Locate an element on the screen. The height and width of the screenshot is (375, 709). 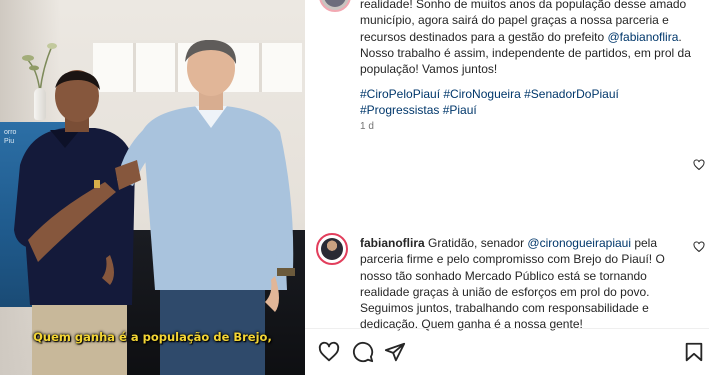
comment-icon is located at coordinates (363, 352).